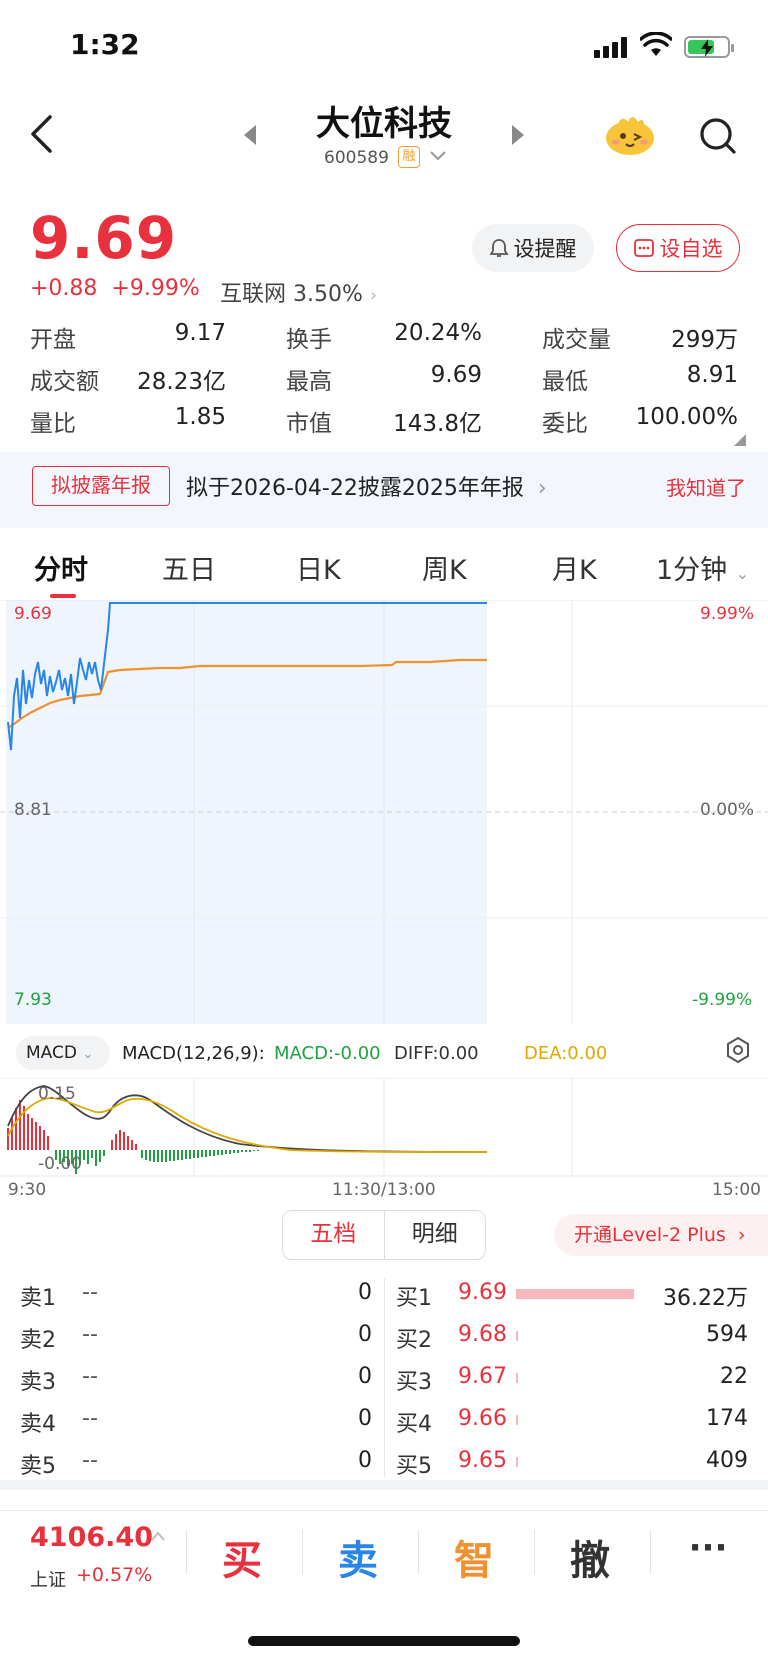  I want to click on macd-chart, so click(384, 1128).